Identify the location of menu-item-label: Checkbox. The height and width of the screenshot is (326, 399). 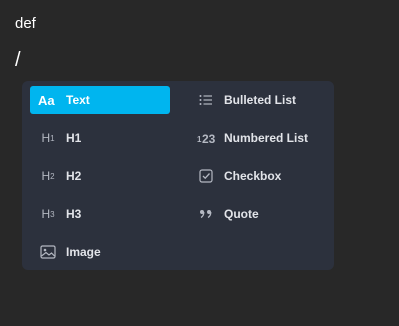
(253, 176).